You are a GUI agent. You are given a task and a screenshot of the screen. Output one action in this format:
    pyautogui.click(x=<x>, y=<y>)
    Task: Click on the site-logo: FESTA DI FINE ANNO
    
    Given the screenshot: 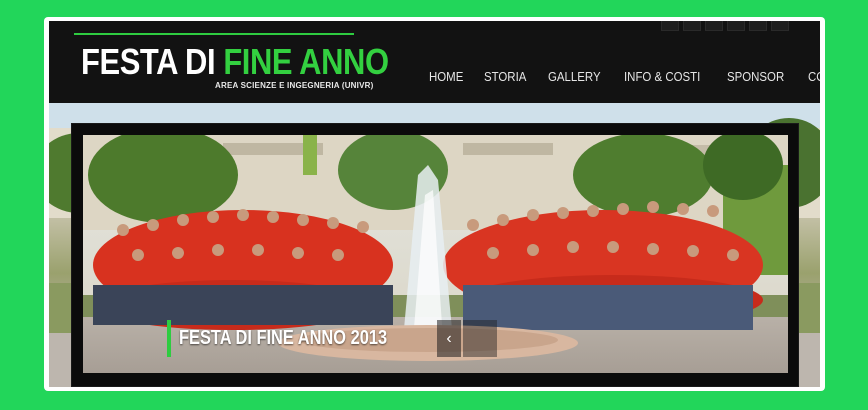 What is the action you would take?
    pyautogui.click(x=235, y=62)
    